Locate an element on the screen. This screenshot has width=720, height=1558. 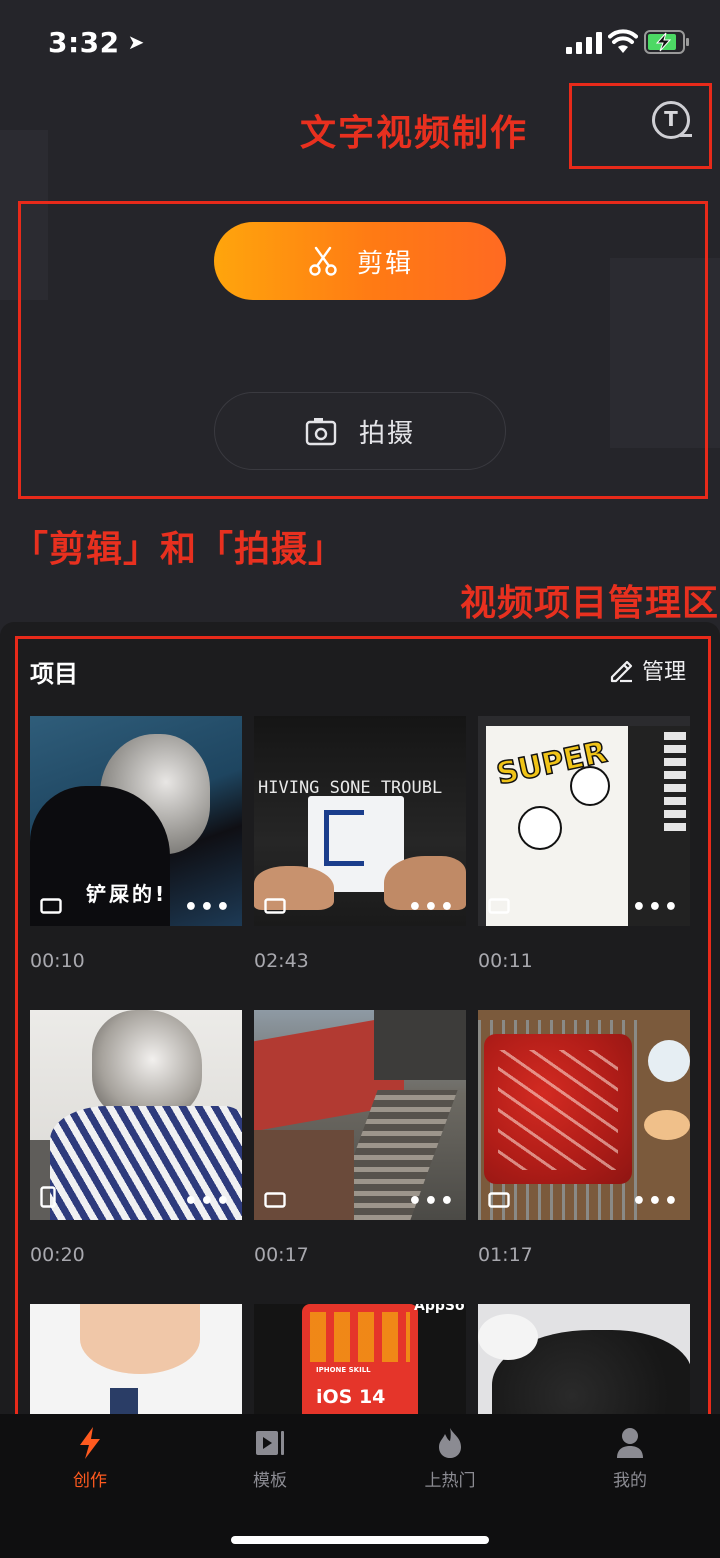
thumbnail-caption: 铲屎的! is located at coordinates (127, 894).